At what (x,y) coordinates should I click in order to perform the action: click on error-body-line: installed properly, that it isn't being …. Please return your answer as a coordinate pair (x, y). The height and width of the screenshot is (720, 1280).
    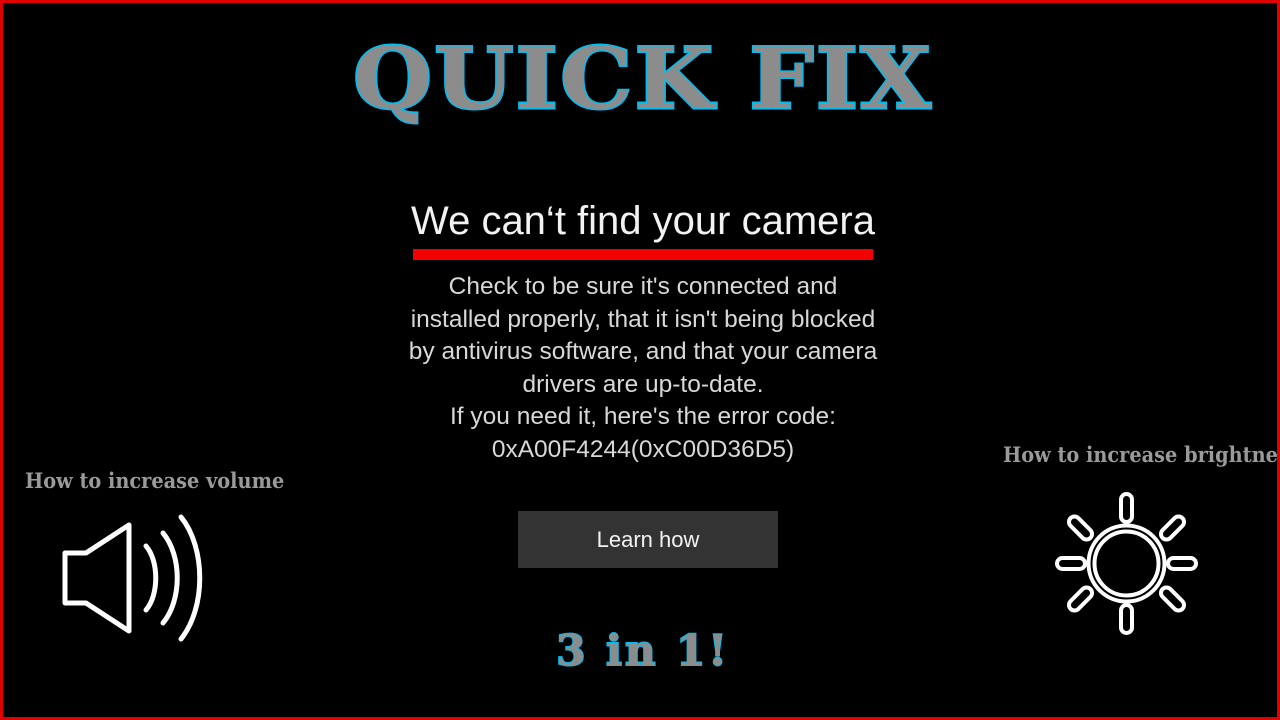
    Looking at the image, I should click on (643, 319).